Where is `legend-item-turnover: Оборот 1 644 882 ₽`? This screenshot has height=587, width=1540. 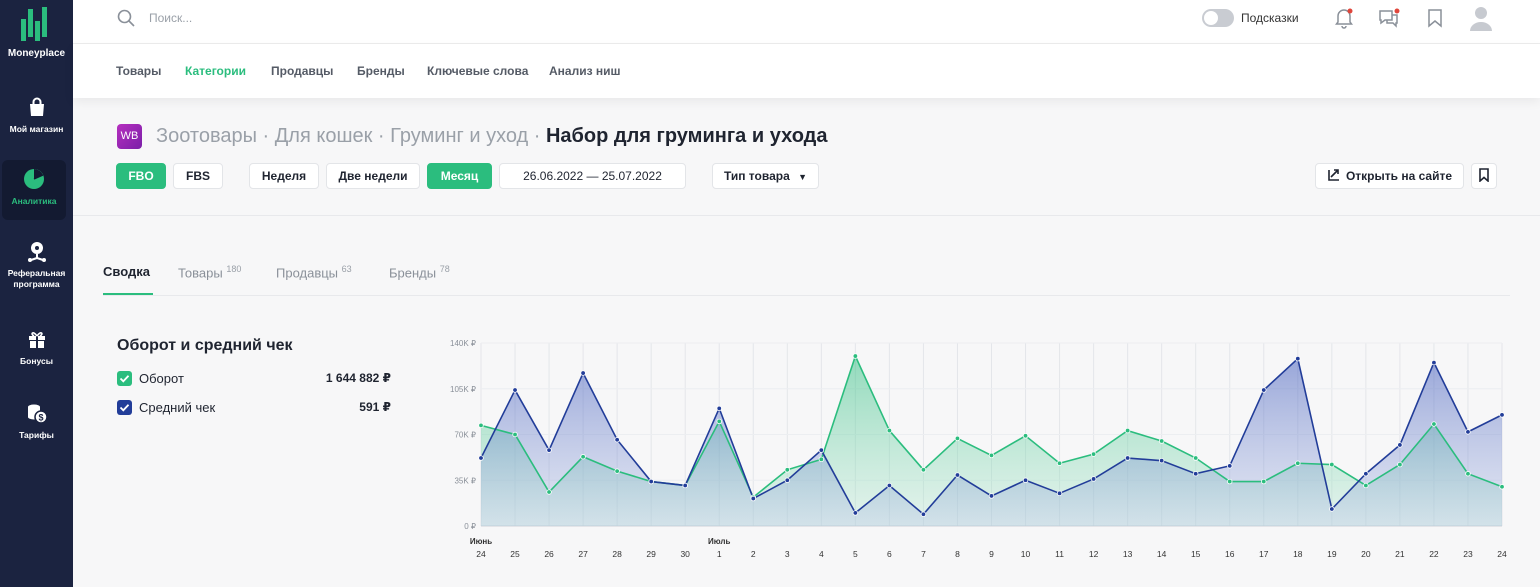 legend-item-turnover: Оборот 1 644 882 ₽ is located at coordinates (254, 379).